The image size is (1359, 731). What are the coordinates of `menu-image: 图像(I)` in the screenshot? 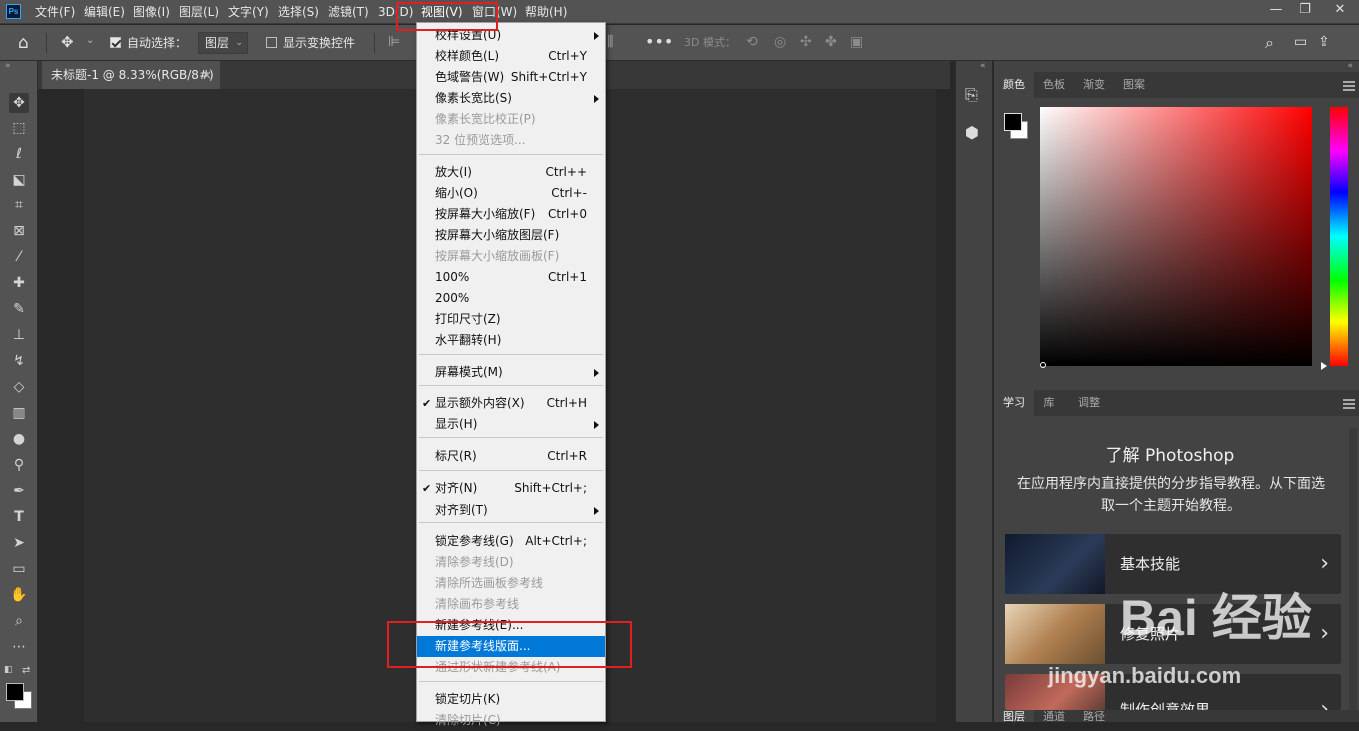 It's located at (151, 12).